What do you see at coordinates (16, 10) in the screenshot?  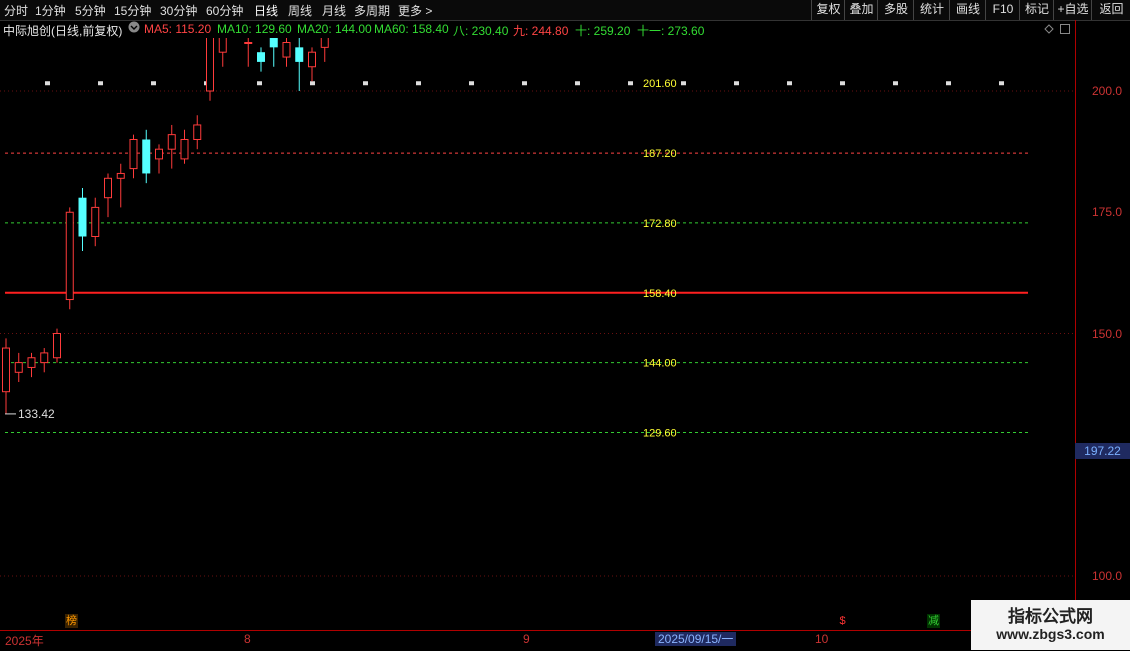 I see `period-intraday: 分时` at bounding box center [16, 10].